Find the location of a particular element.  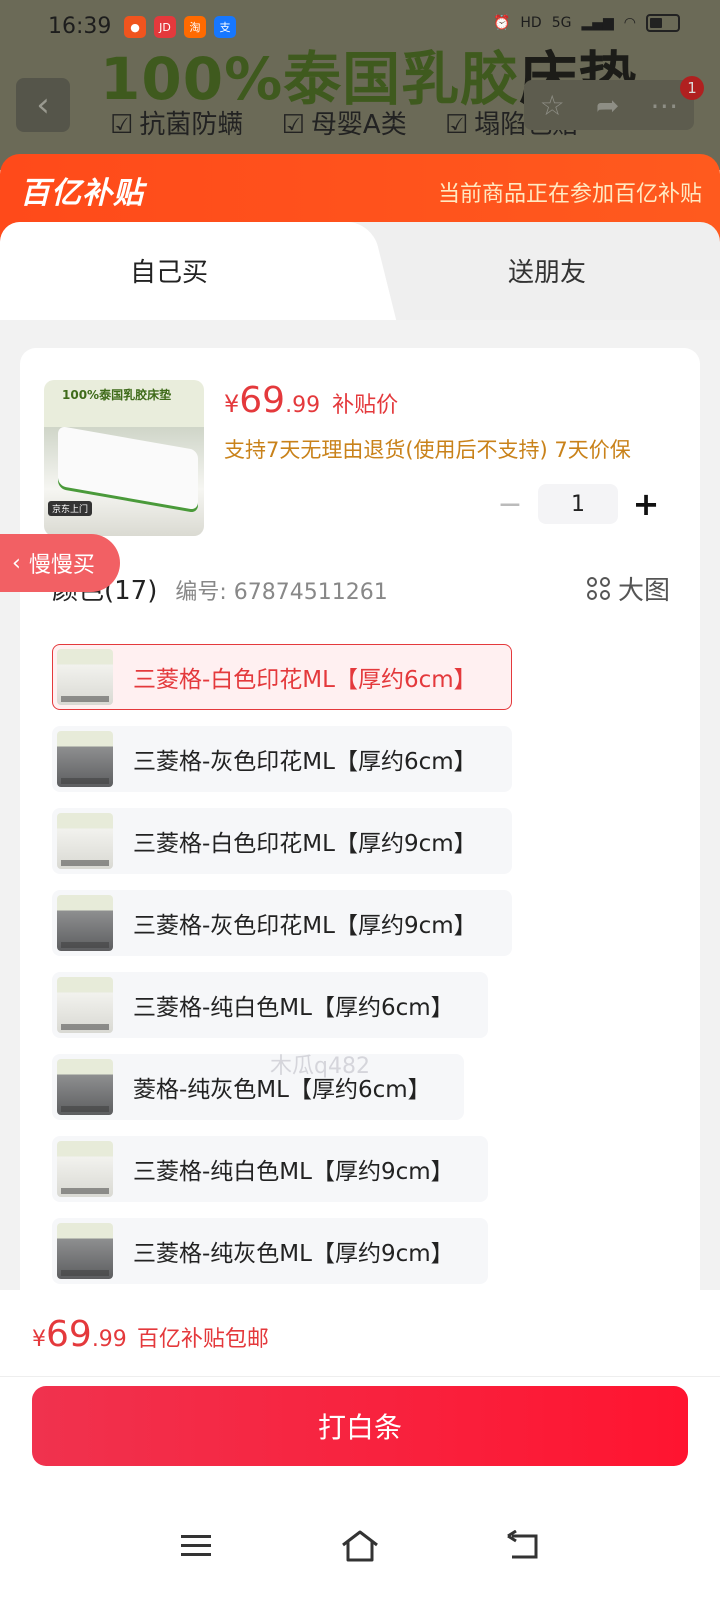

product-code: 编号: 67874511261 is located at coordinates (281, 592).